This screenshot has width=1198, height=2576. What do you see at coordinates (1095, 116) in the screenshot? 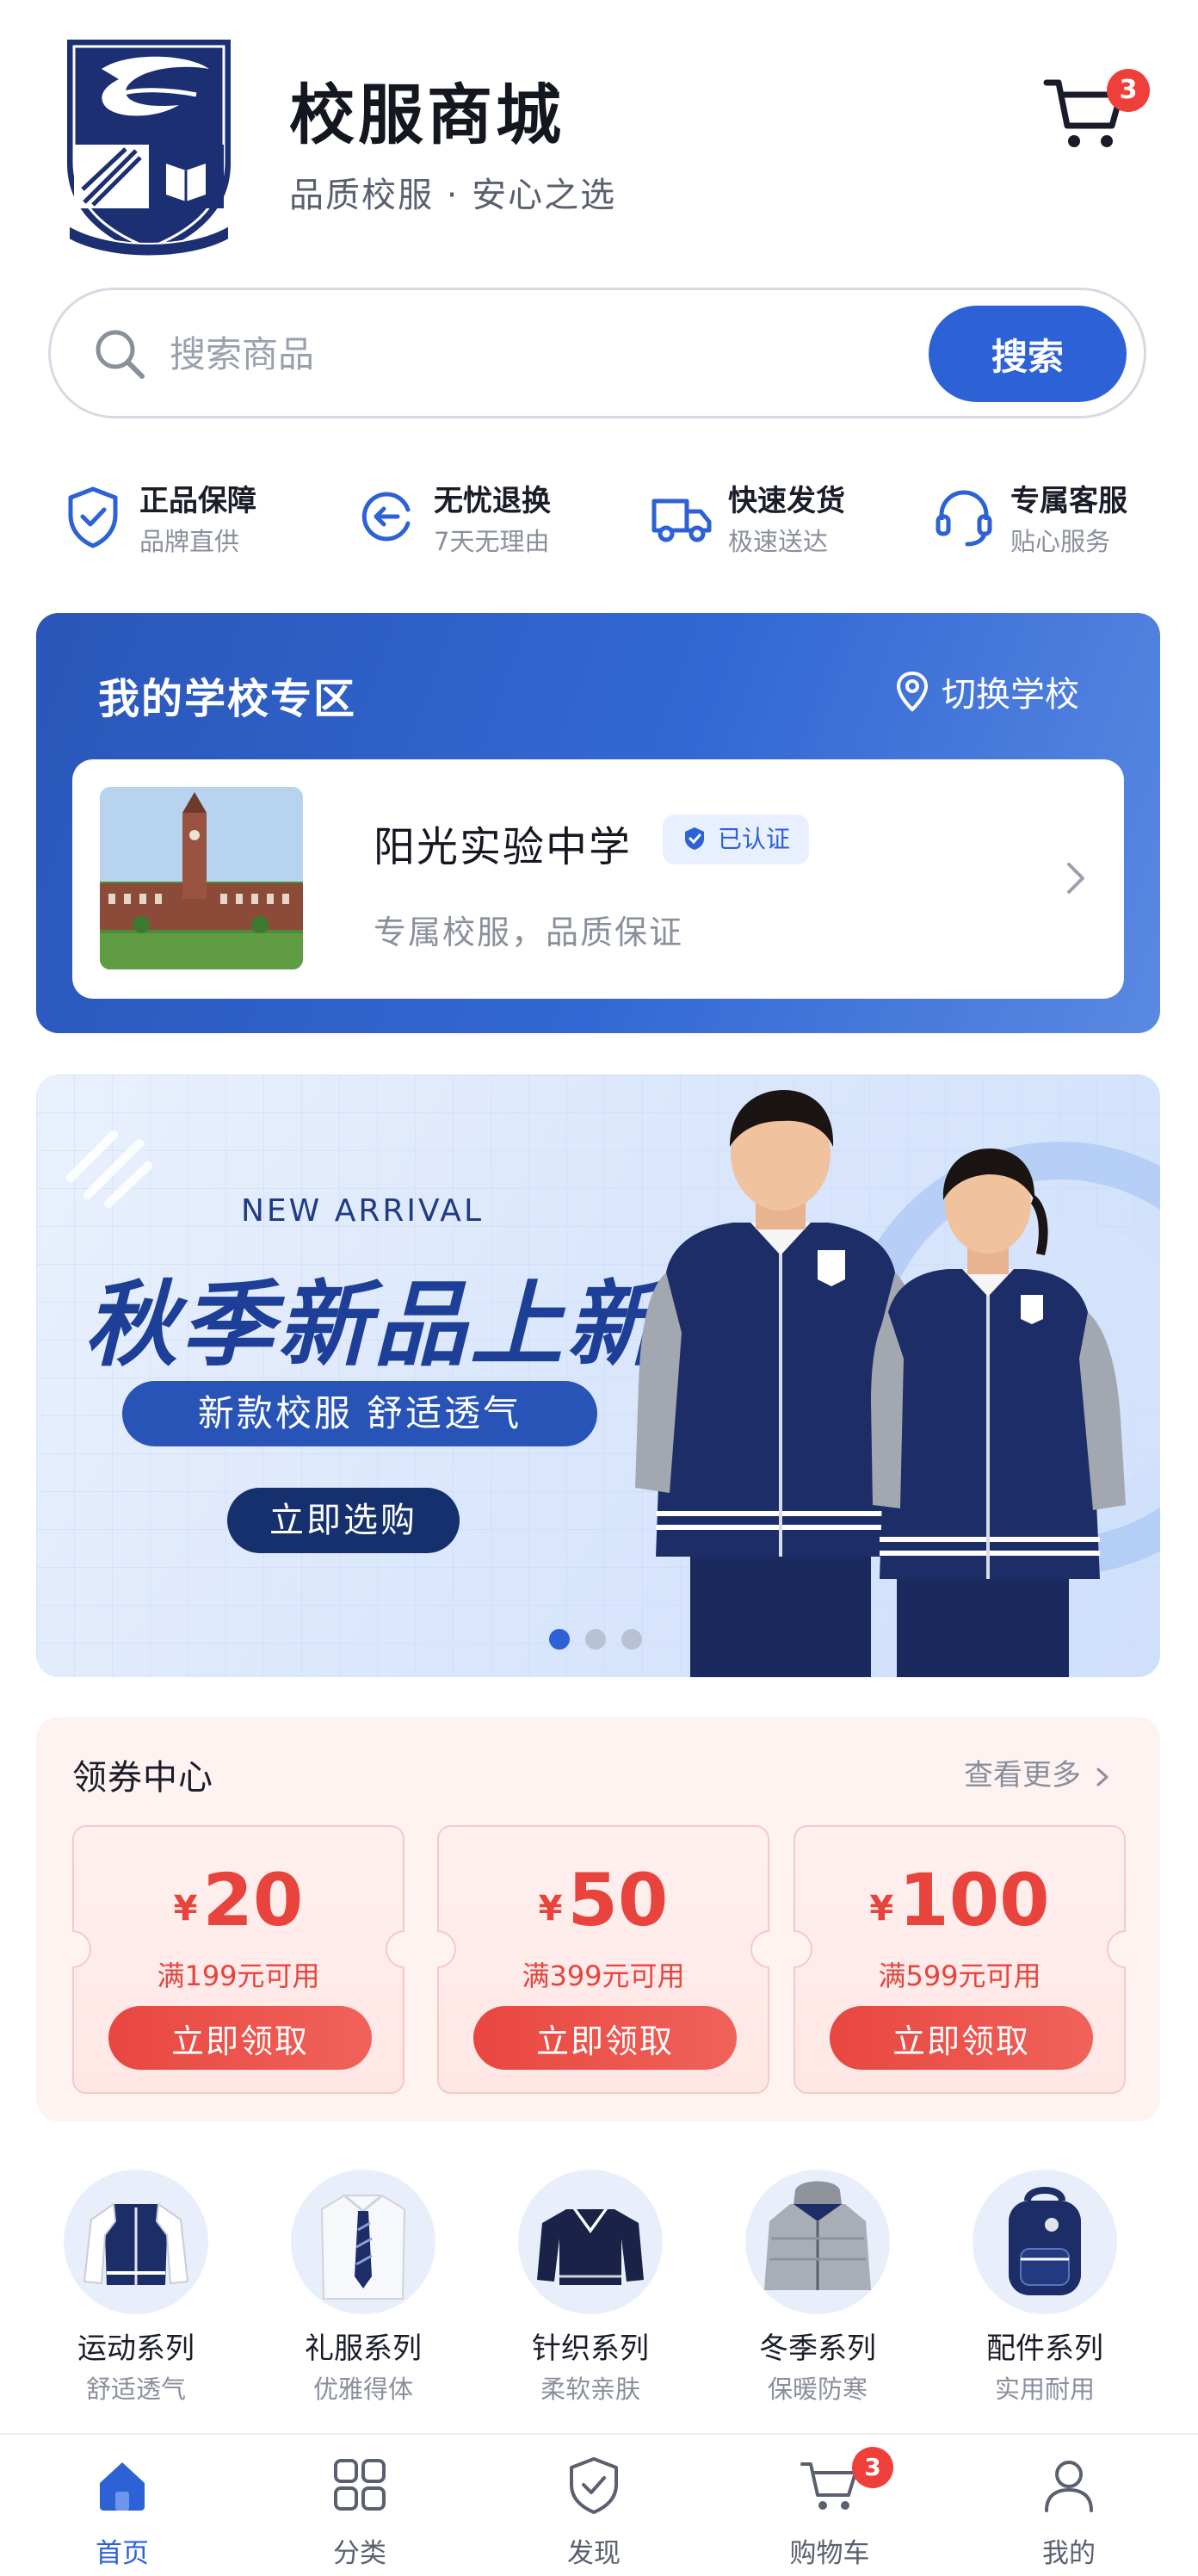
I see `header-cart-button: 3` at bounding box center [1095, 116].